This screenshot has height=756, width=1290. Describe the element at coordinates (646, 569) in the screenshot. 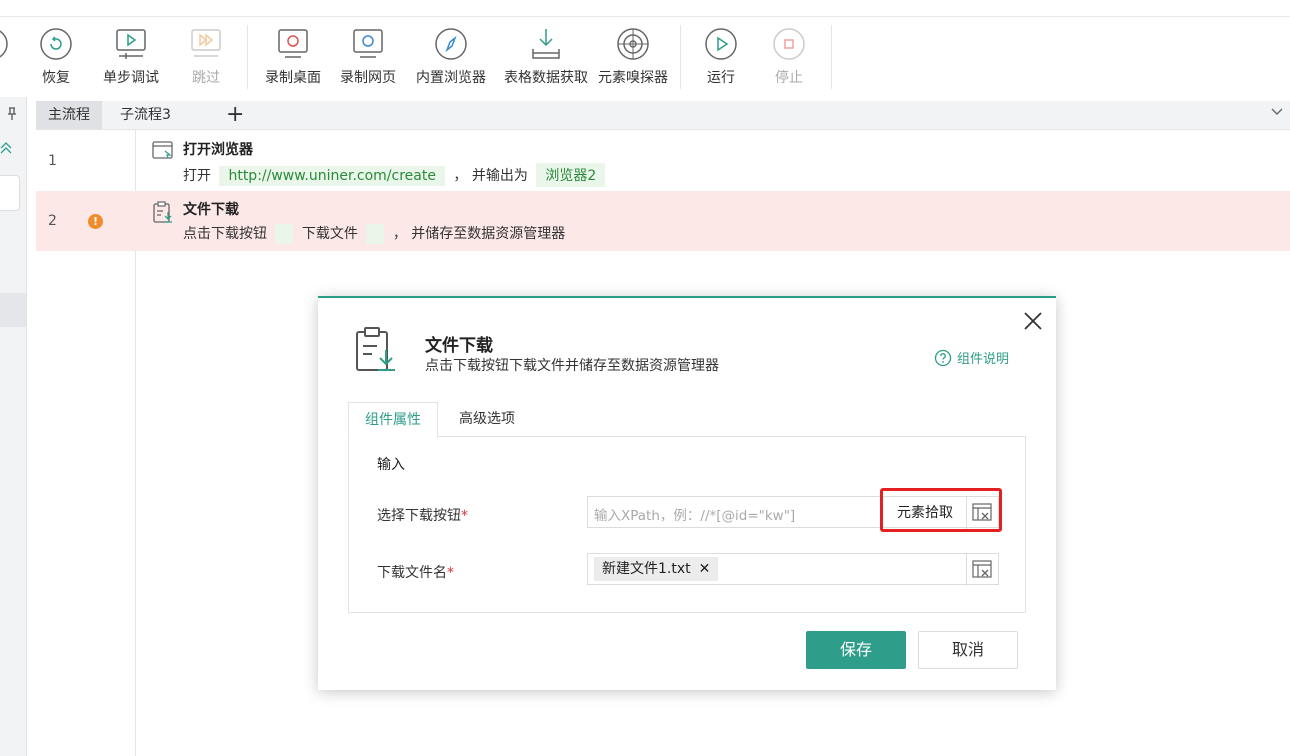

I see `filename-chip-text: 新建文件1.txt` at that location.